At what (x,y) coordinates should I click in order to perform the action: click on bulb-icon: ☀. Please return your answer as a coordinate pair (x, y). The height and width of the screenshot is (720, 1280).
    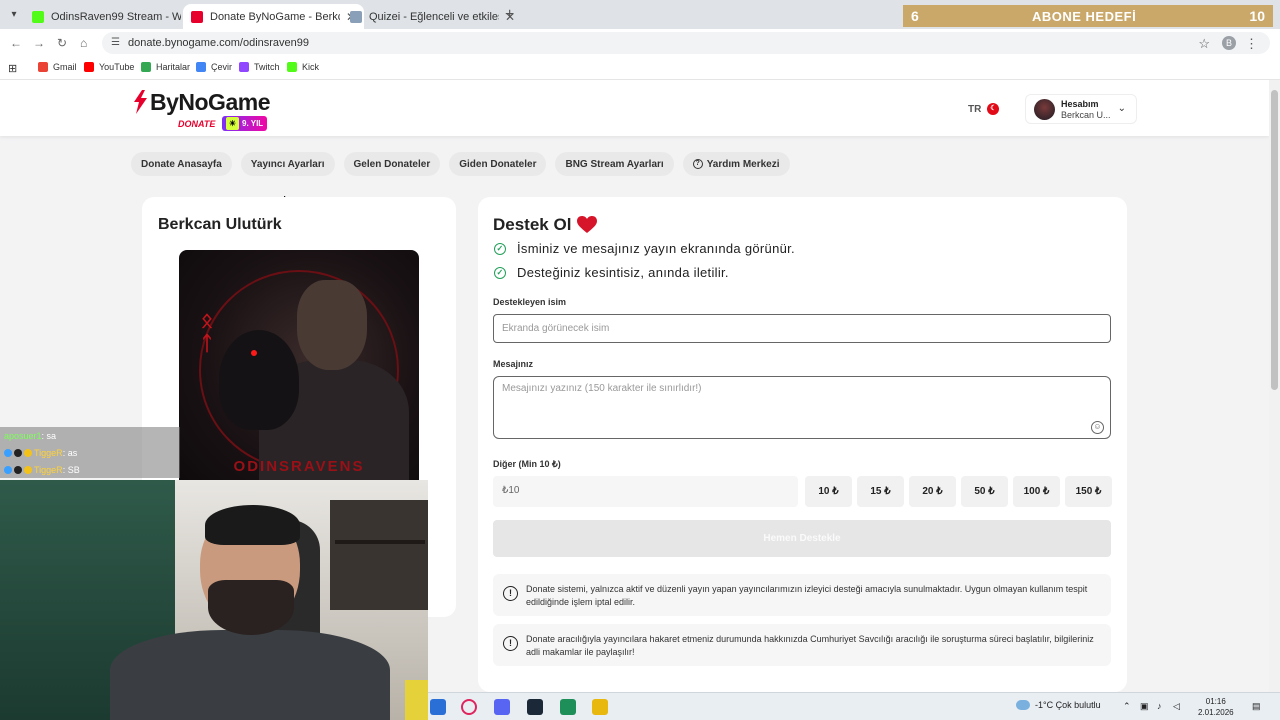
    Looking at the image, I should click on (232, 123).